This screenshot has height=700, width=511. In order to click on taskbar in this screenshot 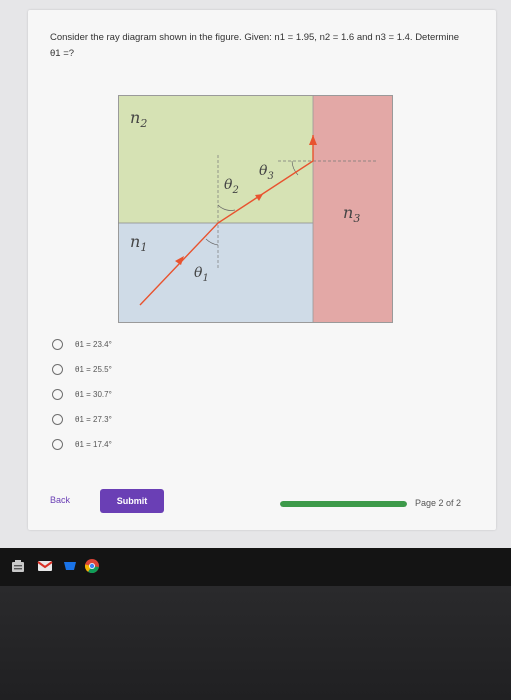, I will do `click(255, 567)`.